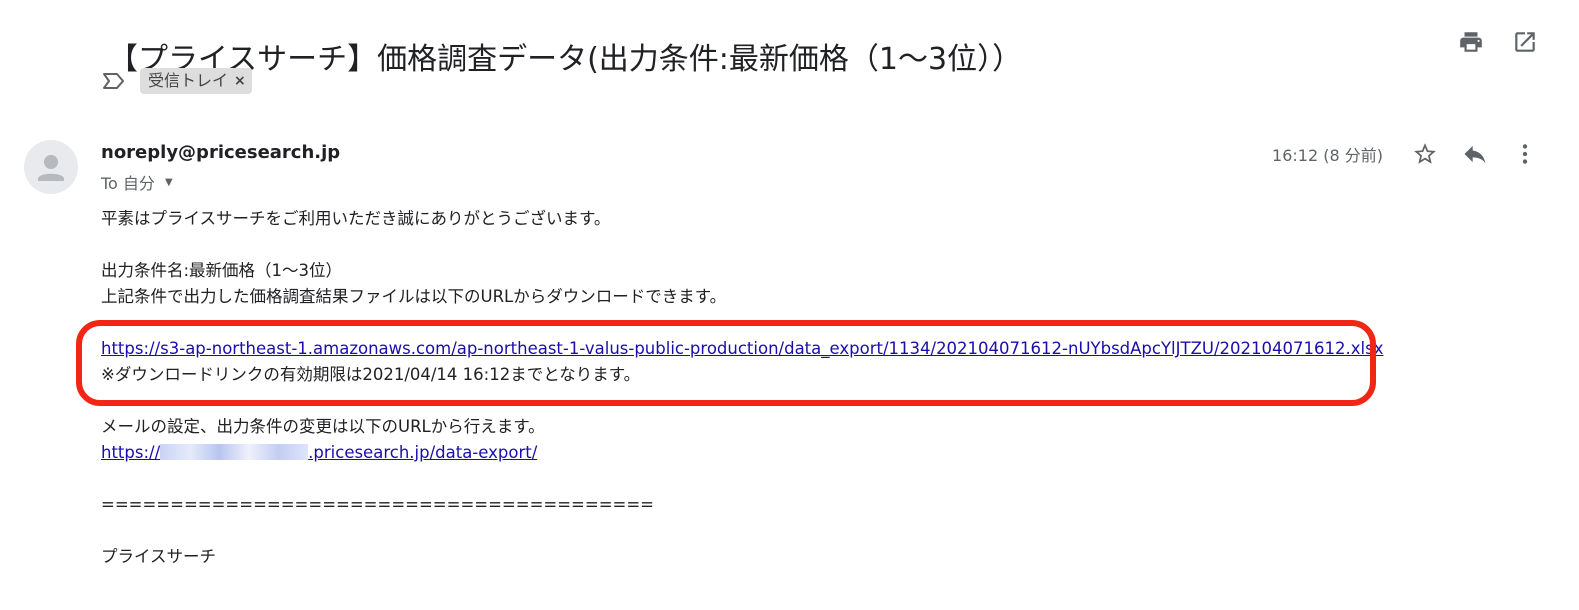 The width and height of the screenshot is (1579, 610). Describe the element at coordinates (356, 218) in the screenshot. I see `greeting-text: 平素はプライスサーチをご利用いただき誠にありがとうございます。` at that location.